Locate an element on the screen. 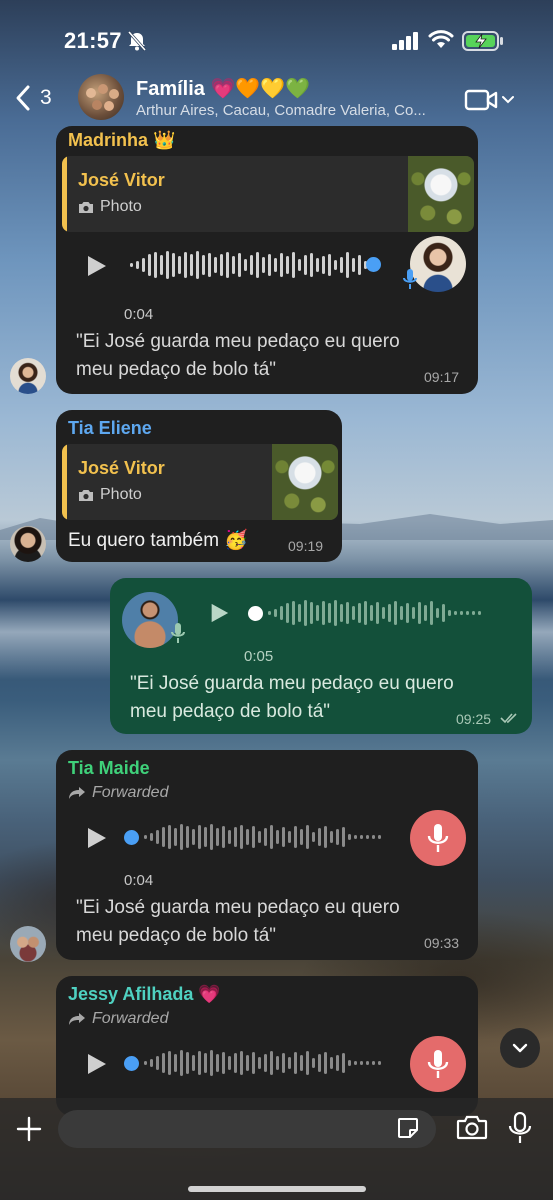  chat-title: Família 💗🧡💛💚 is located at coordinates (223, 88).